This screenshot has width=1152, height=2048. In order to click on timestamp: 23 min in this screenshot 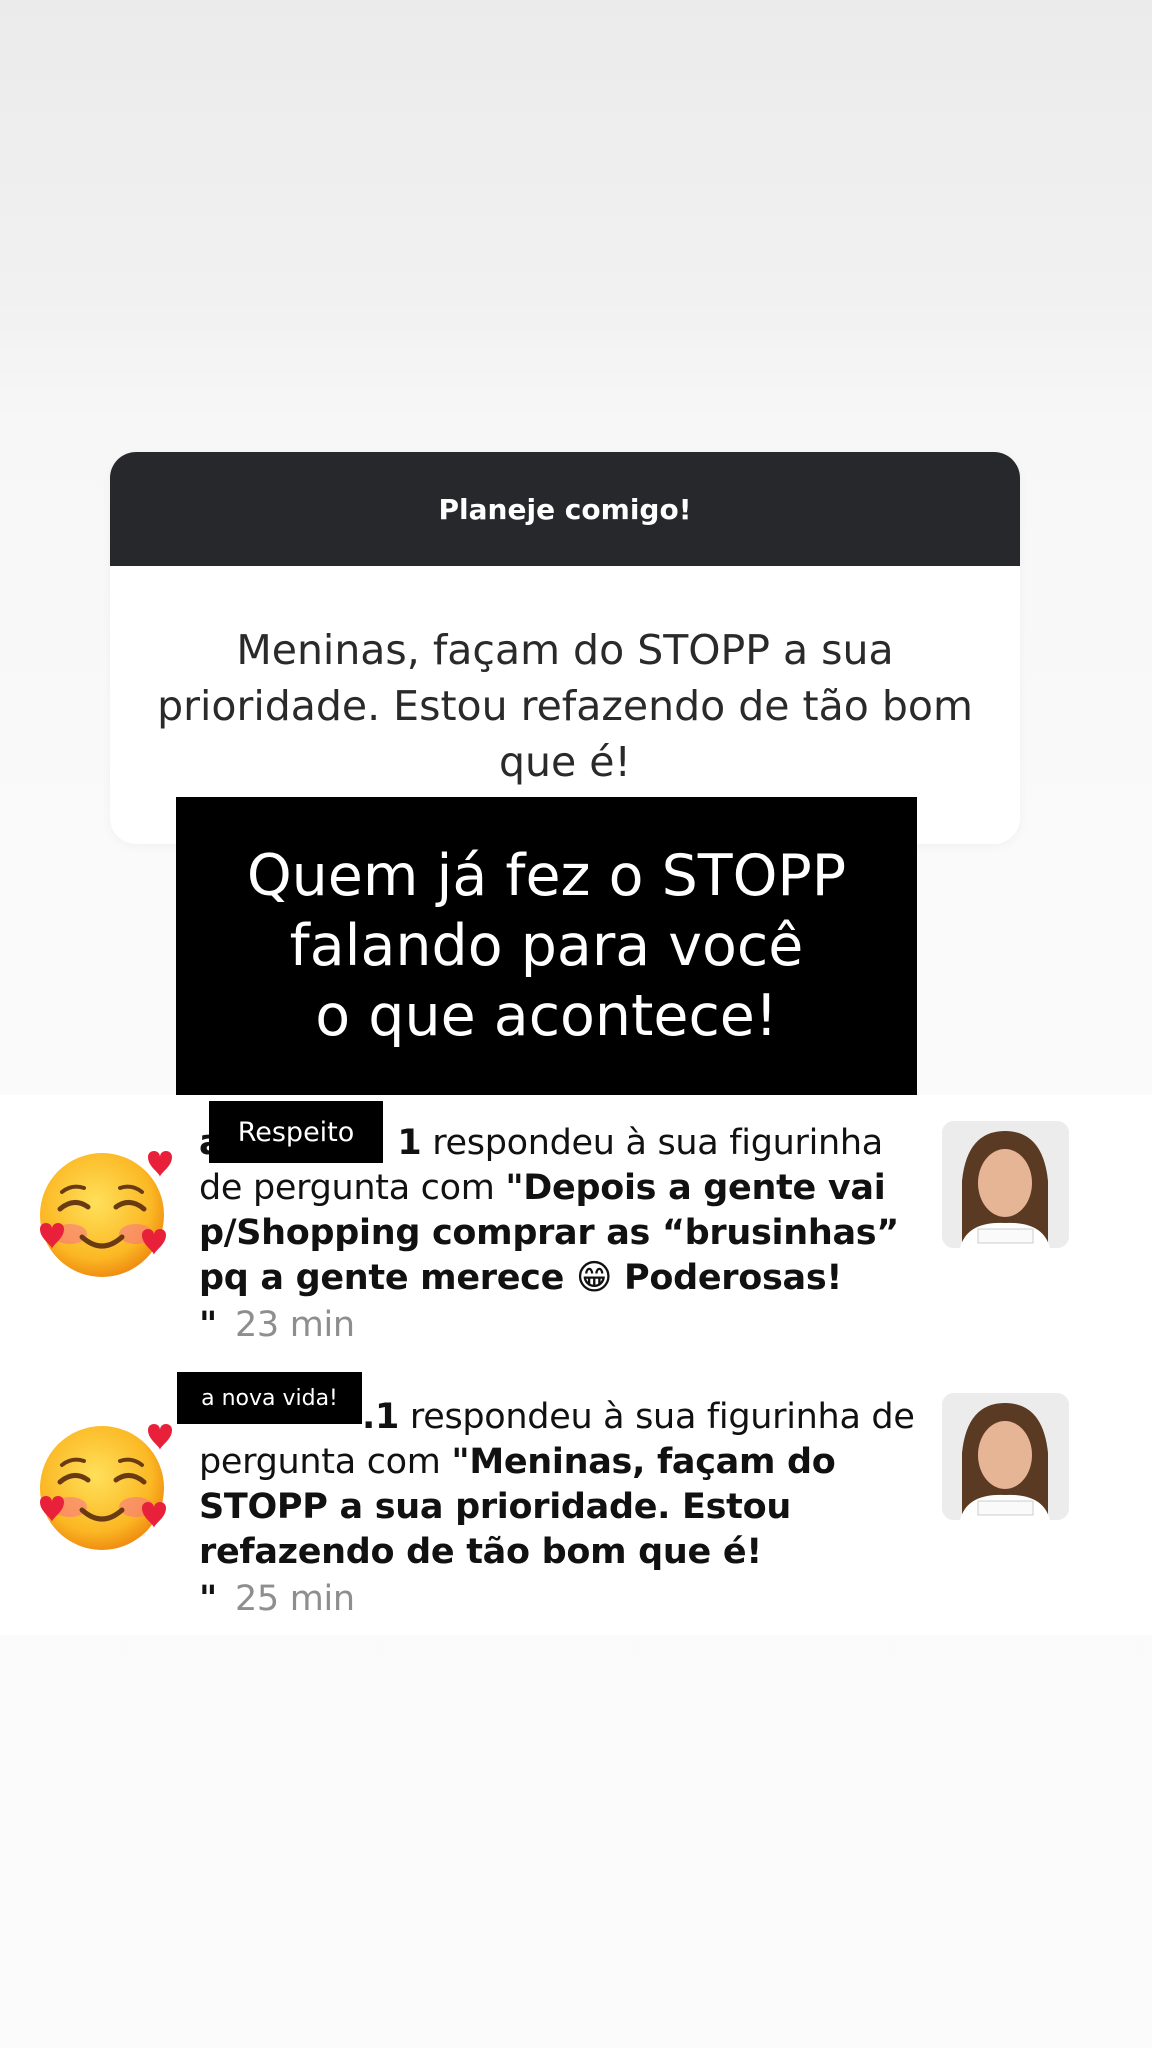, I will do `click(294, 1325)`.